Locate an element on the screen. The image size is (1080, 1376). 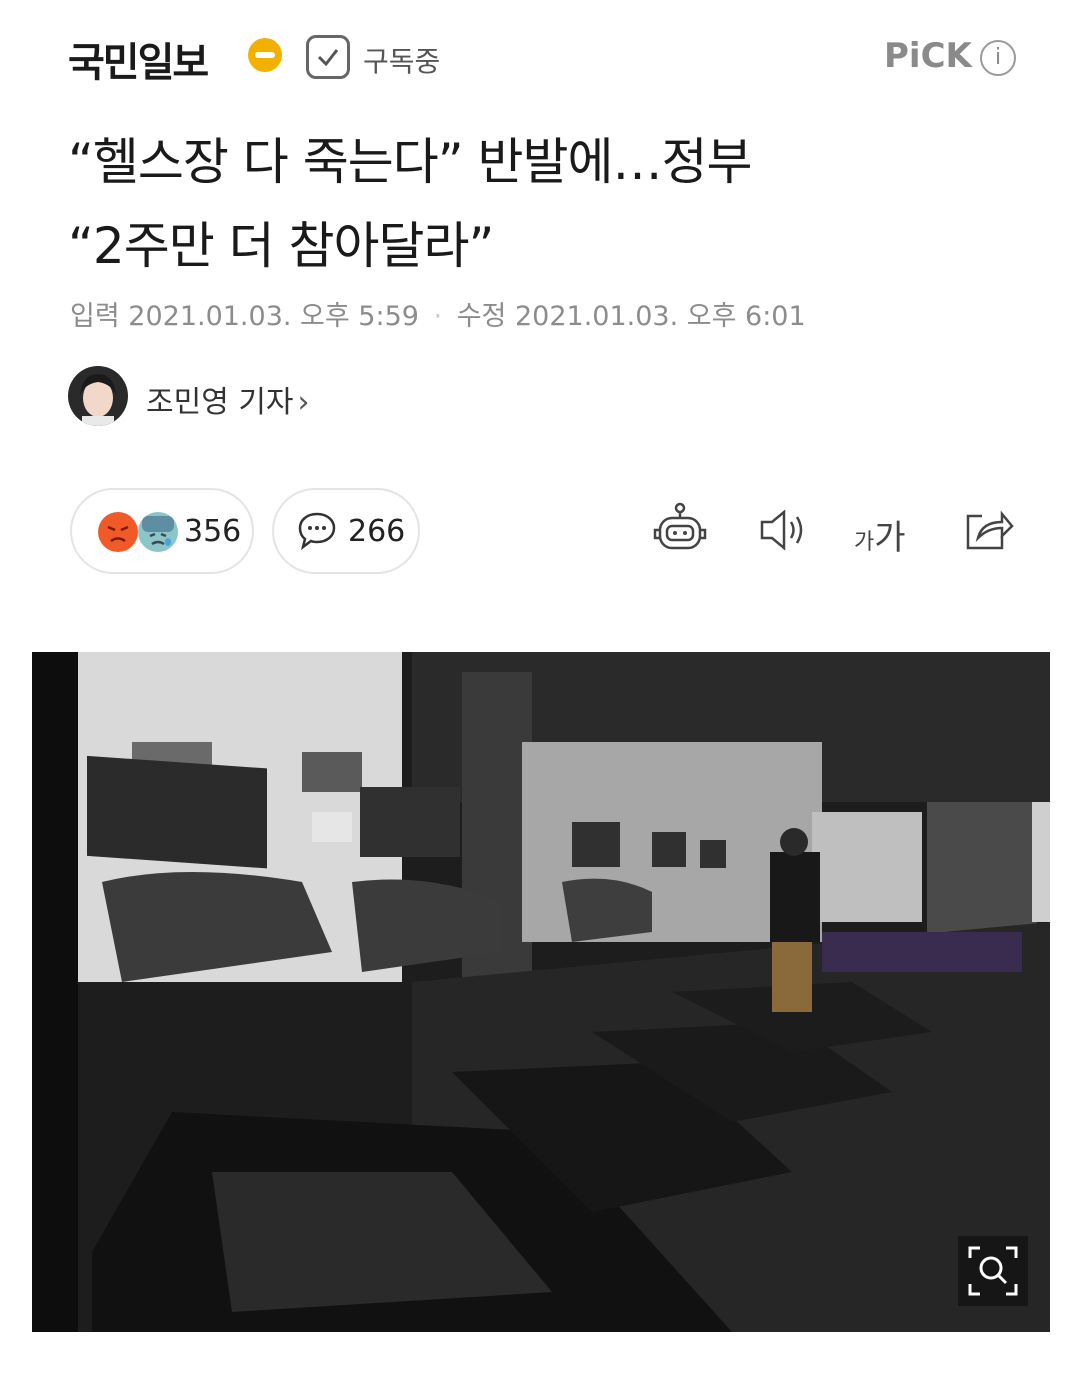
reporter-link: 조민영 기자 › is located at coordinates (228, 399).